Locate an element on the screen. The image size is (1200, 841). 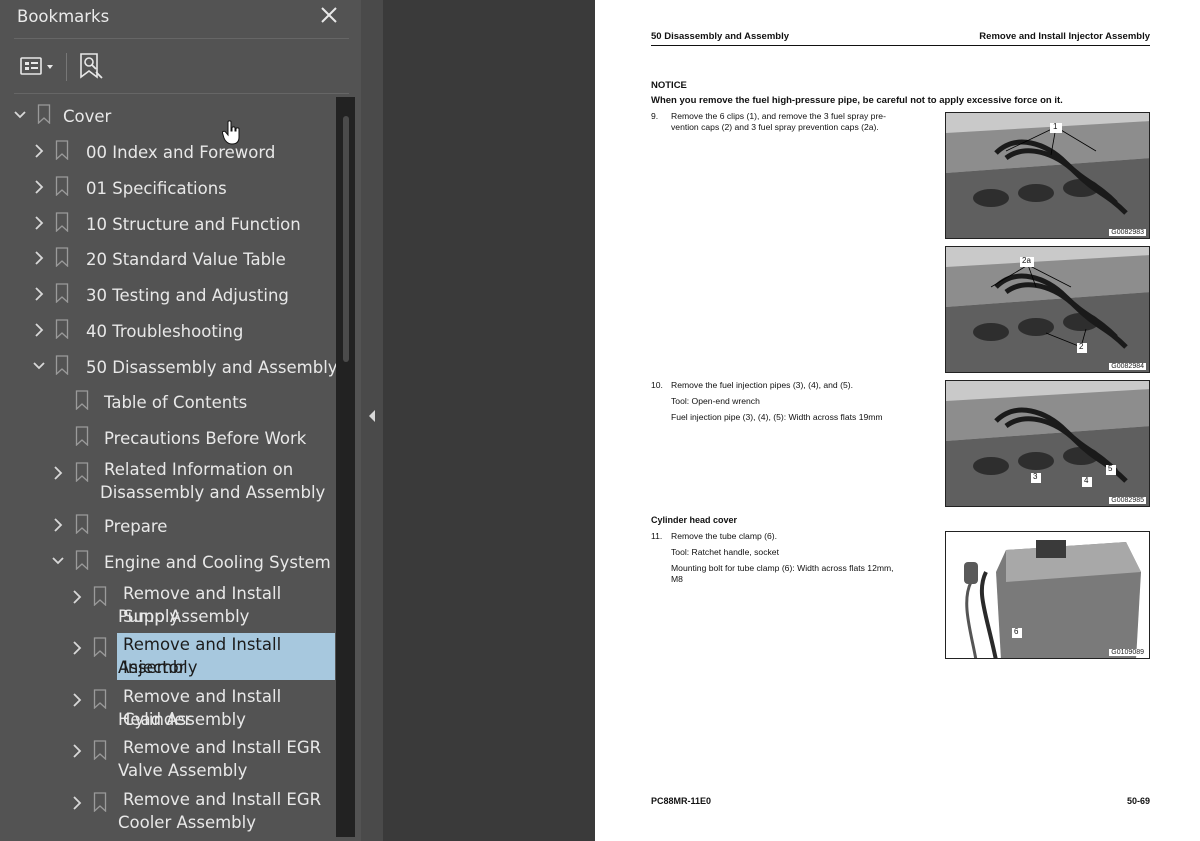
bookmark-label: 40 Troubleshooting is located at coordinates (165, 331).